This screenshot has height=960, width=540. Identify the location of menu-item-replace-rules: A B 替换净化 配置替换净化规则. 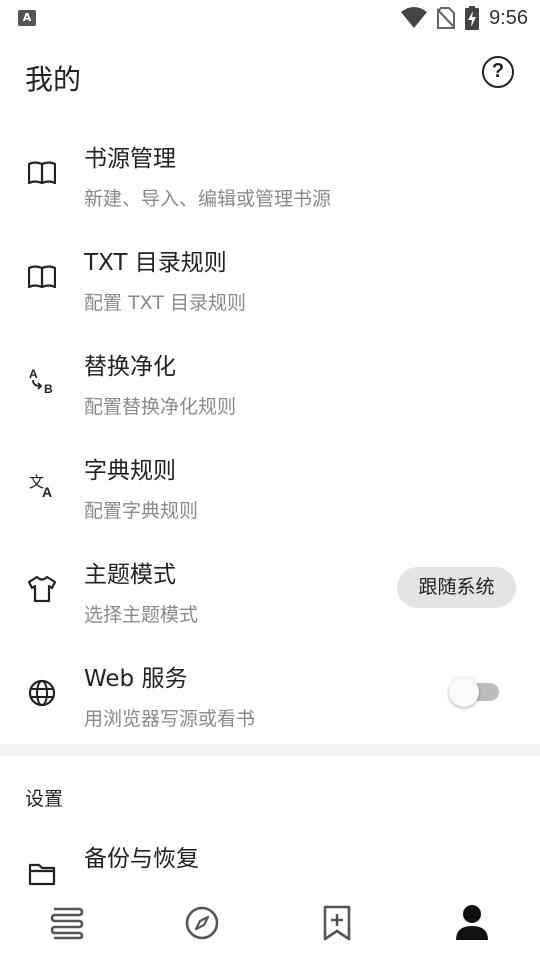
(270, 381).